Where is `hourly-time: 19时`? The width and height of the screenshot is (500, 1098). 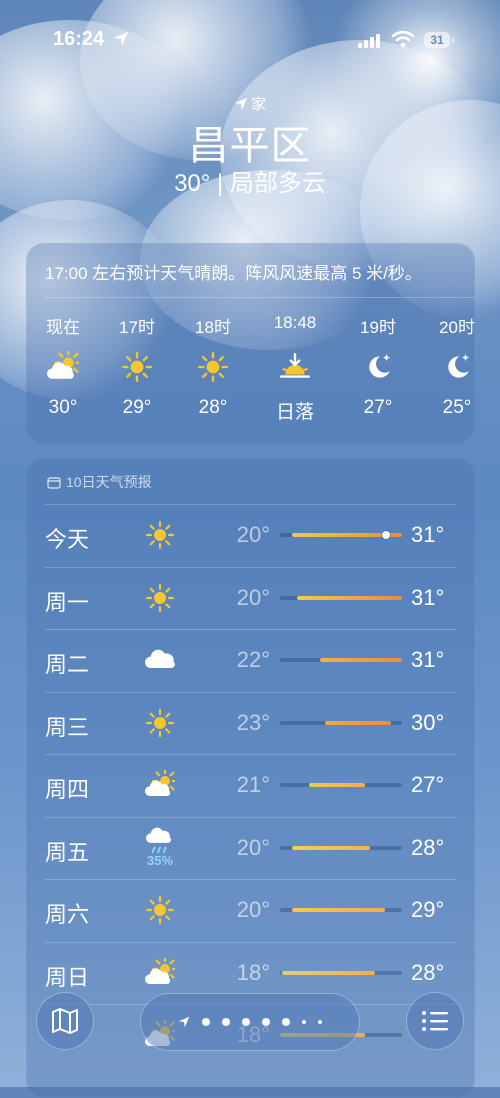
hourly-time: 19时 is located at coordinates (378, 327).